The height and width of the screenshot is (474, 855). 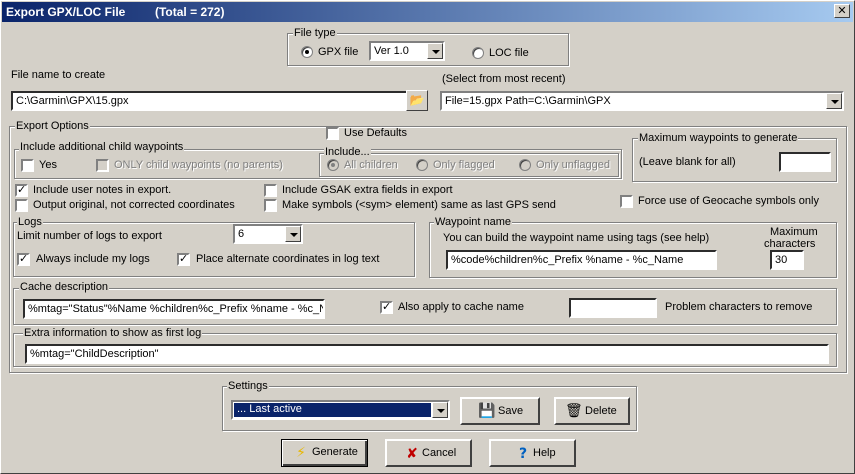 I want to click on all-children-radio, so click(x=333, y=165).